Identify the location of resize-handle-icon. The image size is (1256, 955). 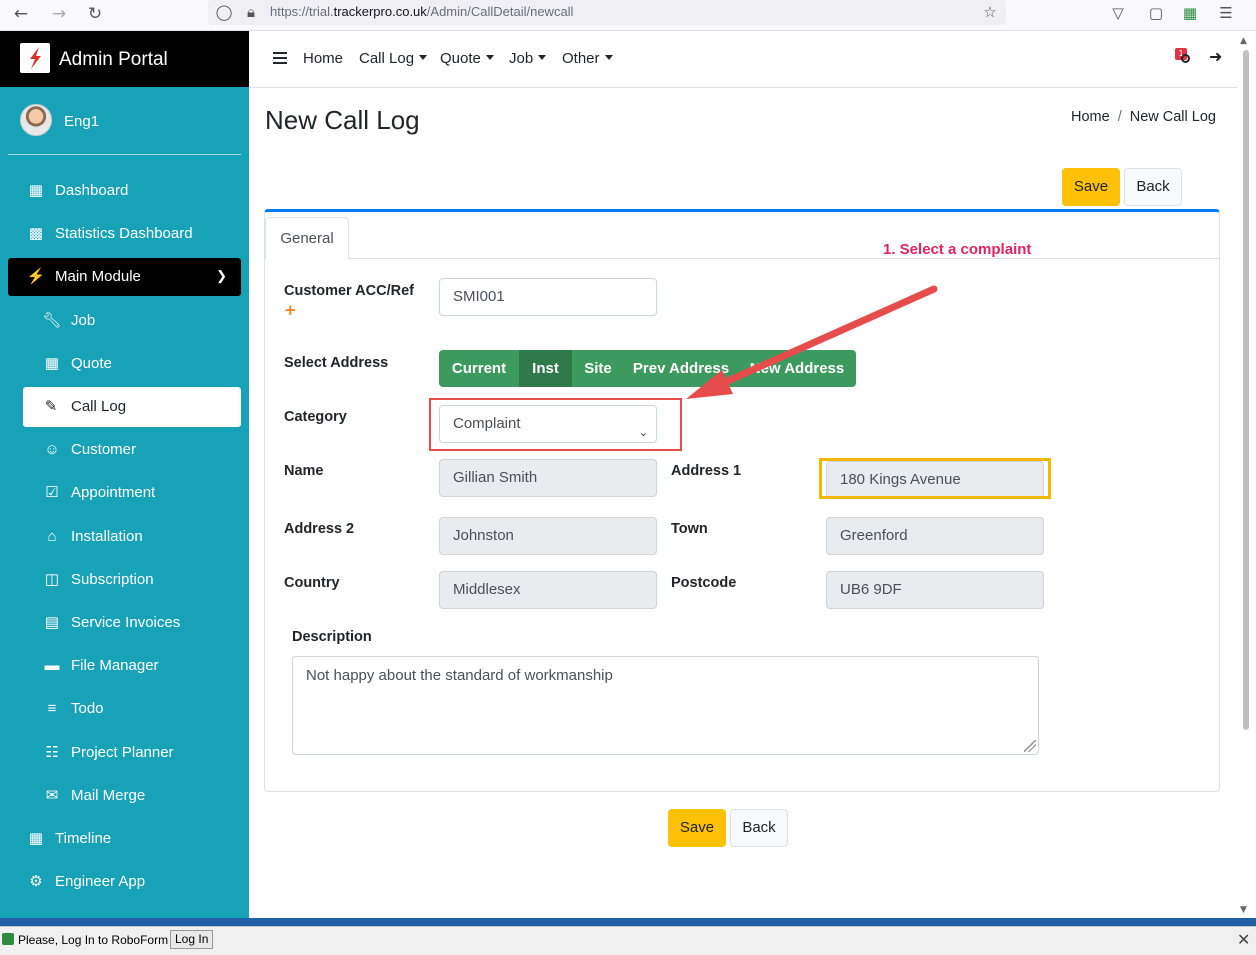
(1030, 746).